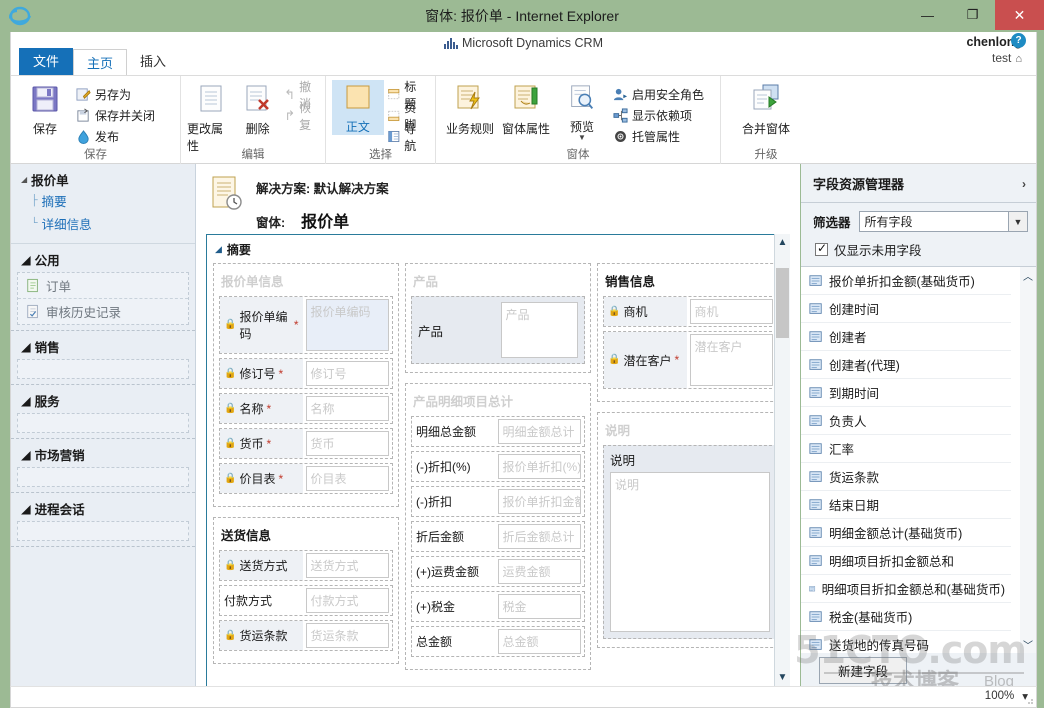 This screenshot has width=1044, height=708. I want to click on list-item: 明细金额总计(基础货币), so click(906, 533).